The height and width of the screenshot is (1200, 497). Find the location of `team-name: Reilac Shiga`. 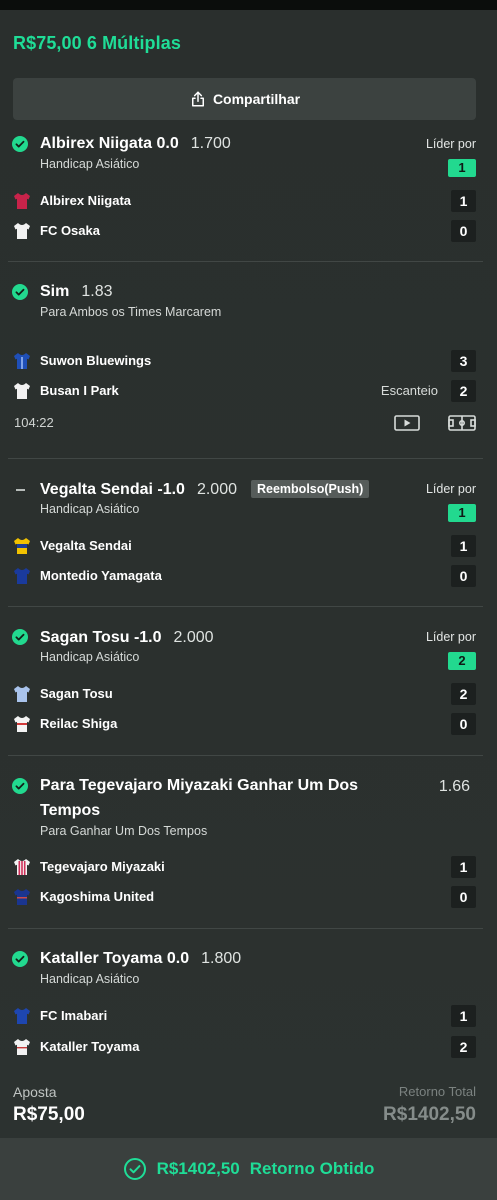

team-name: Reilac Shiga is located at coordinates (79, 723).